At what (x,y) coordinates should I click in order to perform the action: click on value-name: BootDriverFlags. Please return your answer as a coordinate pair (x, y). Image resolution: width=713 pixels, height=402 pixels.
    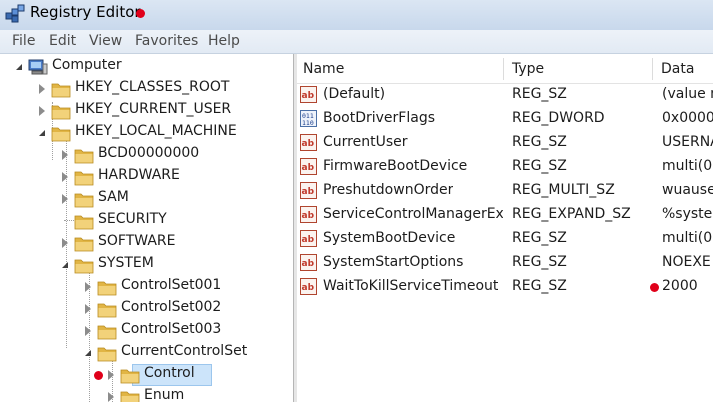
    Looking at the image, I should click on (379, 118).